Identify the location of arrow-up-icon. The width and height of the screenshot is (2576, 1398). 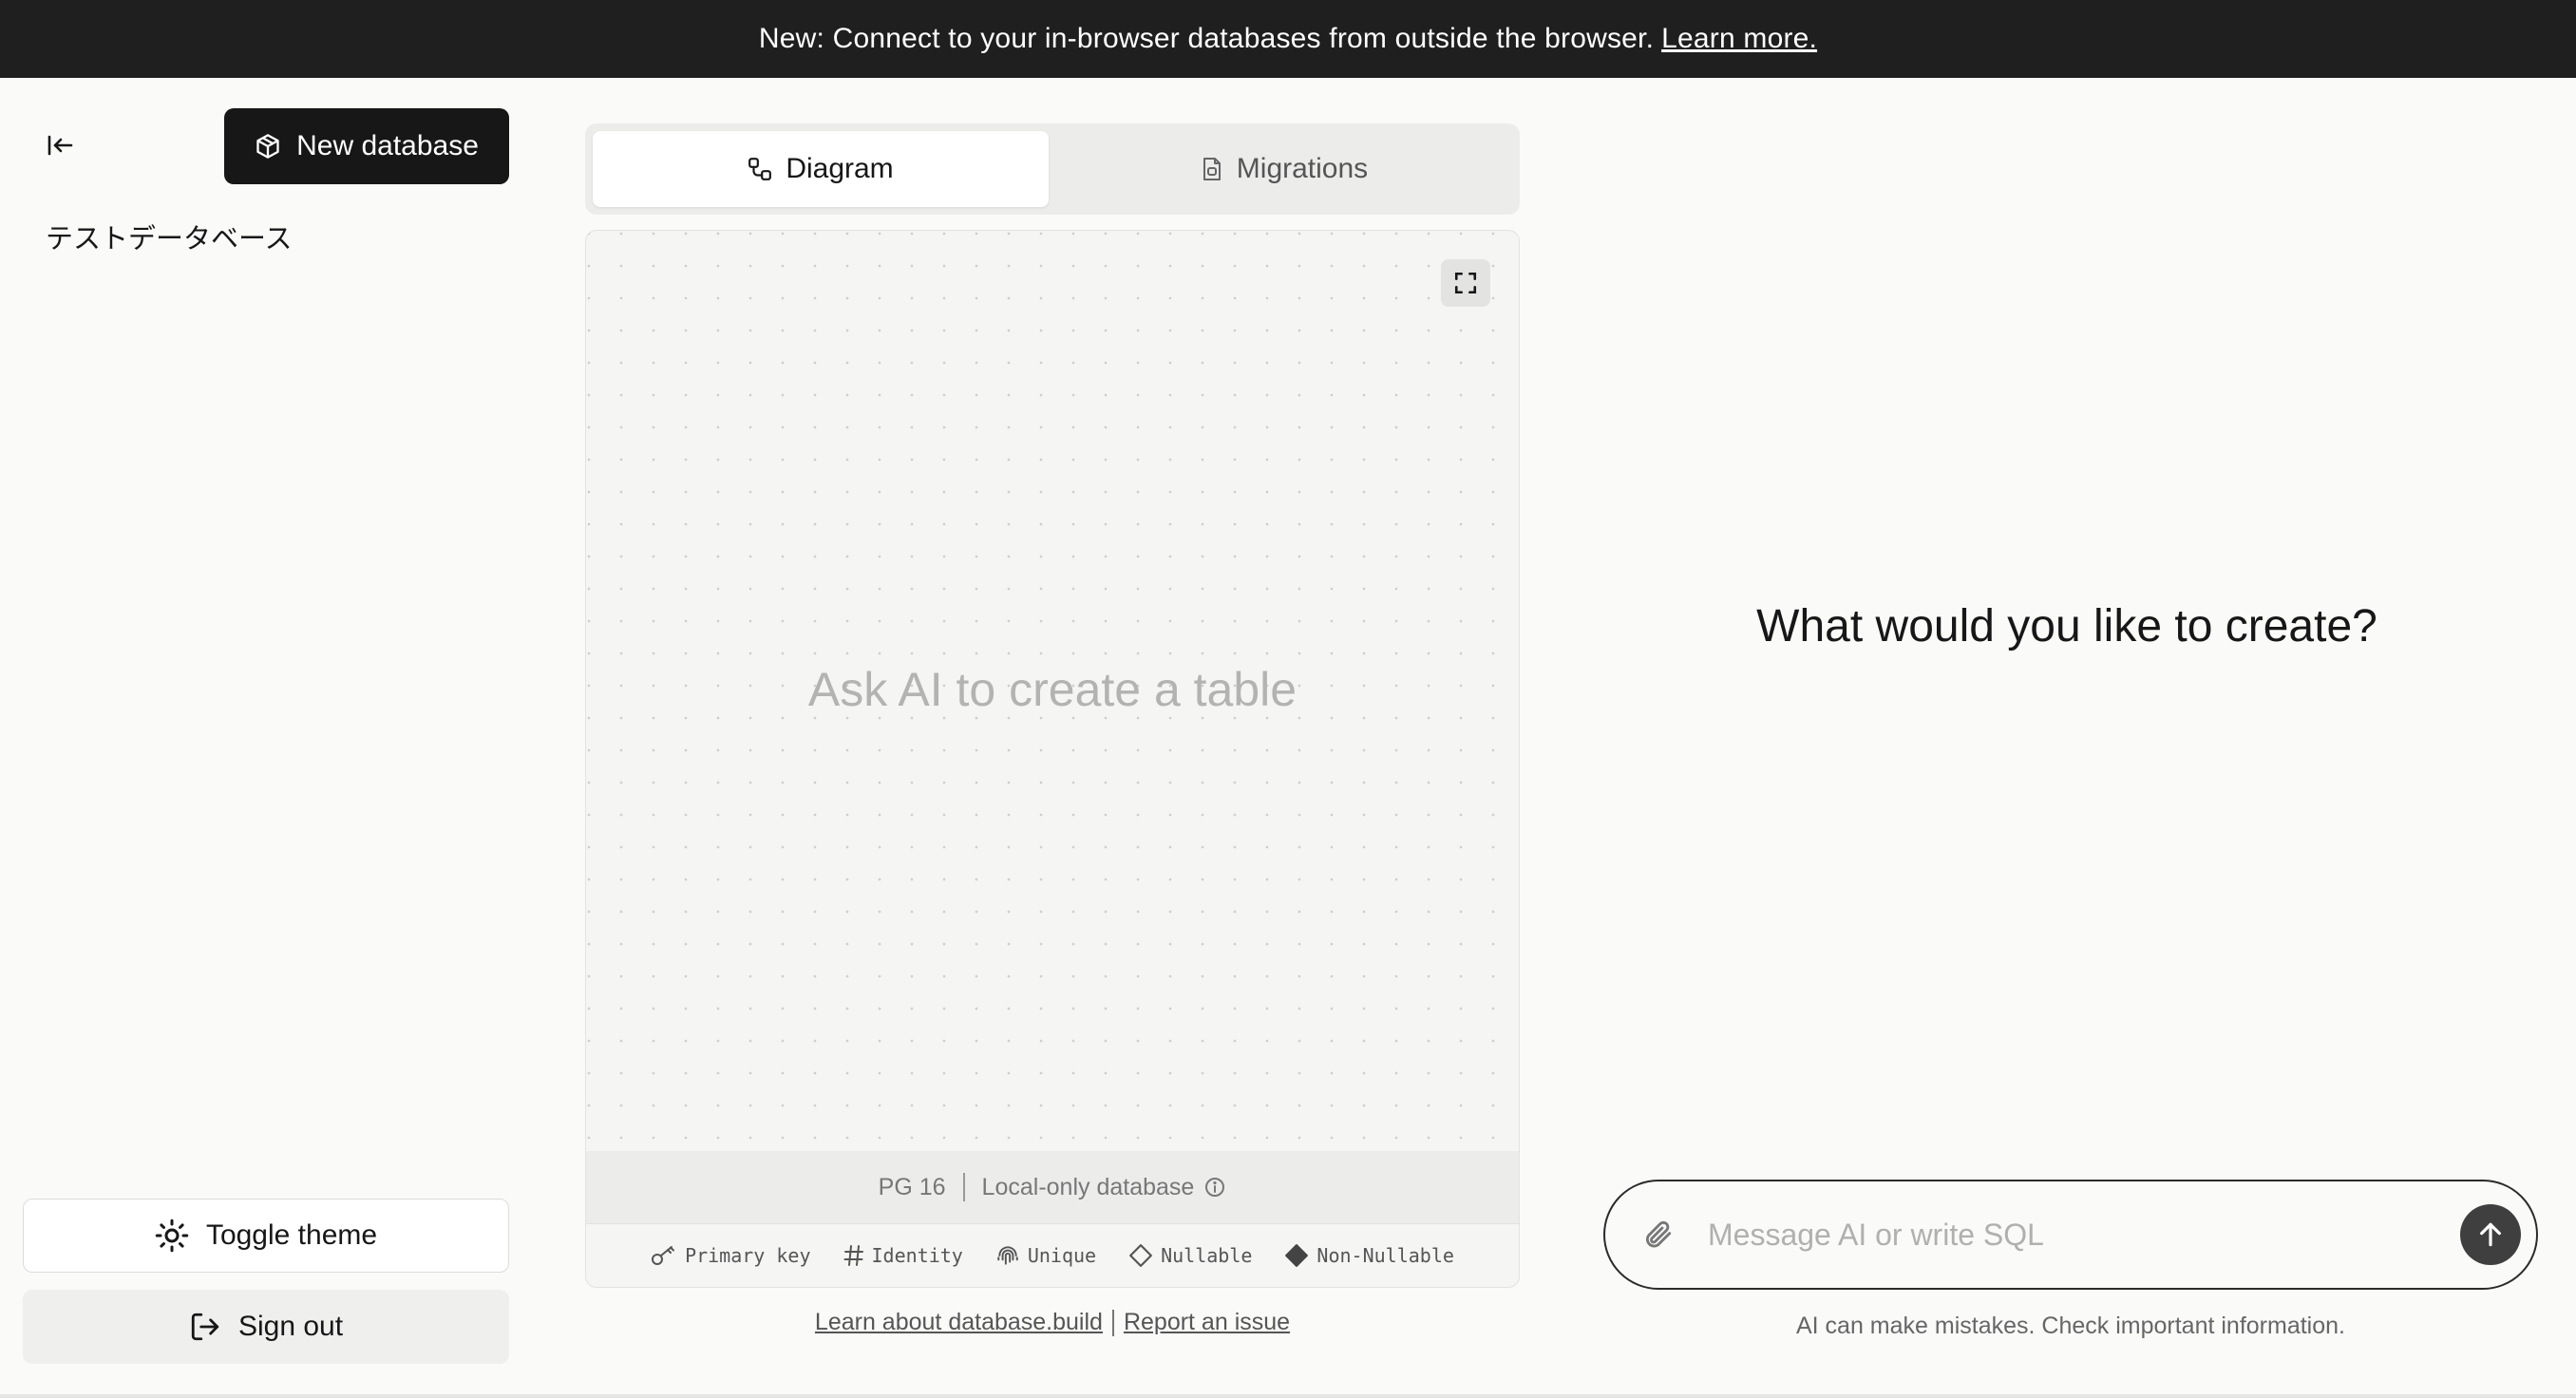
(2490, 1235).